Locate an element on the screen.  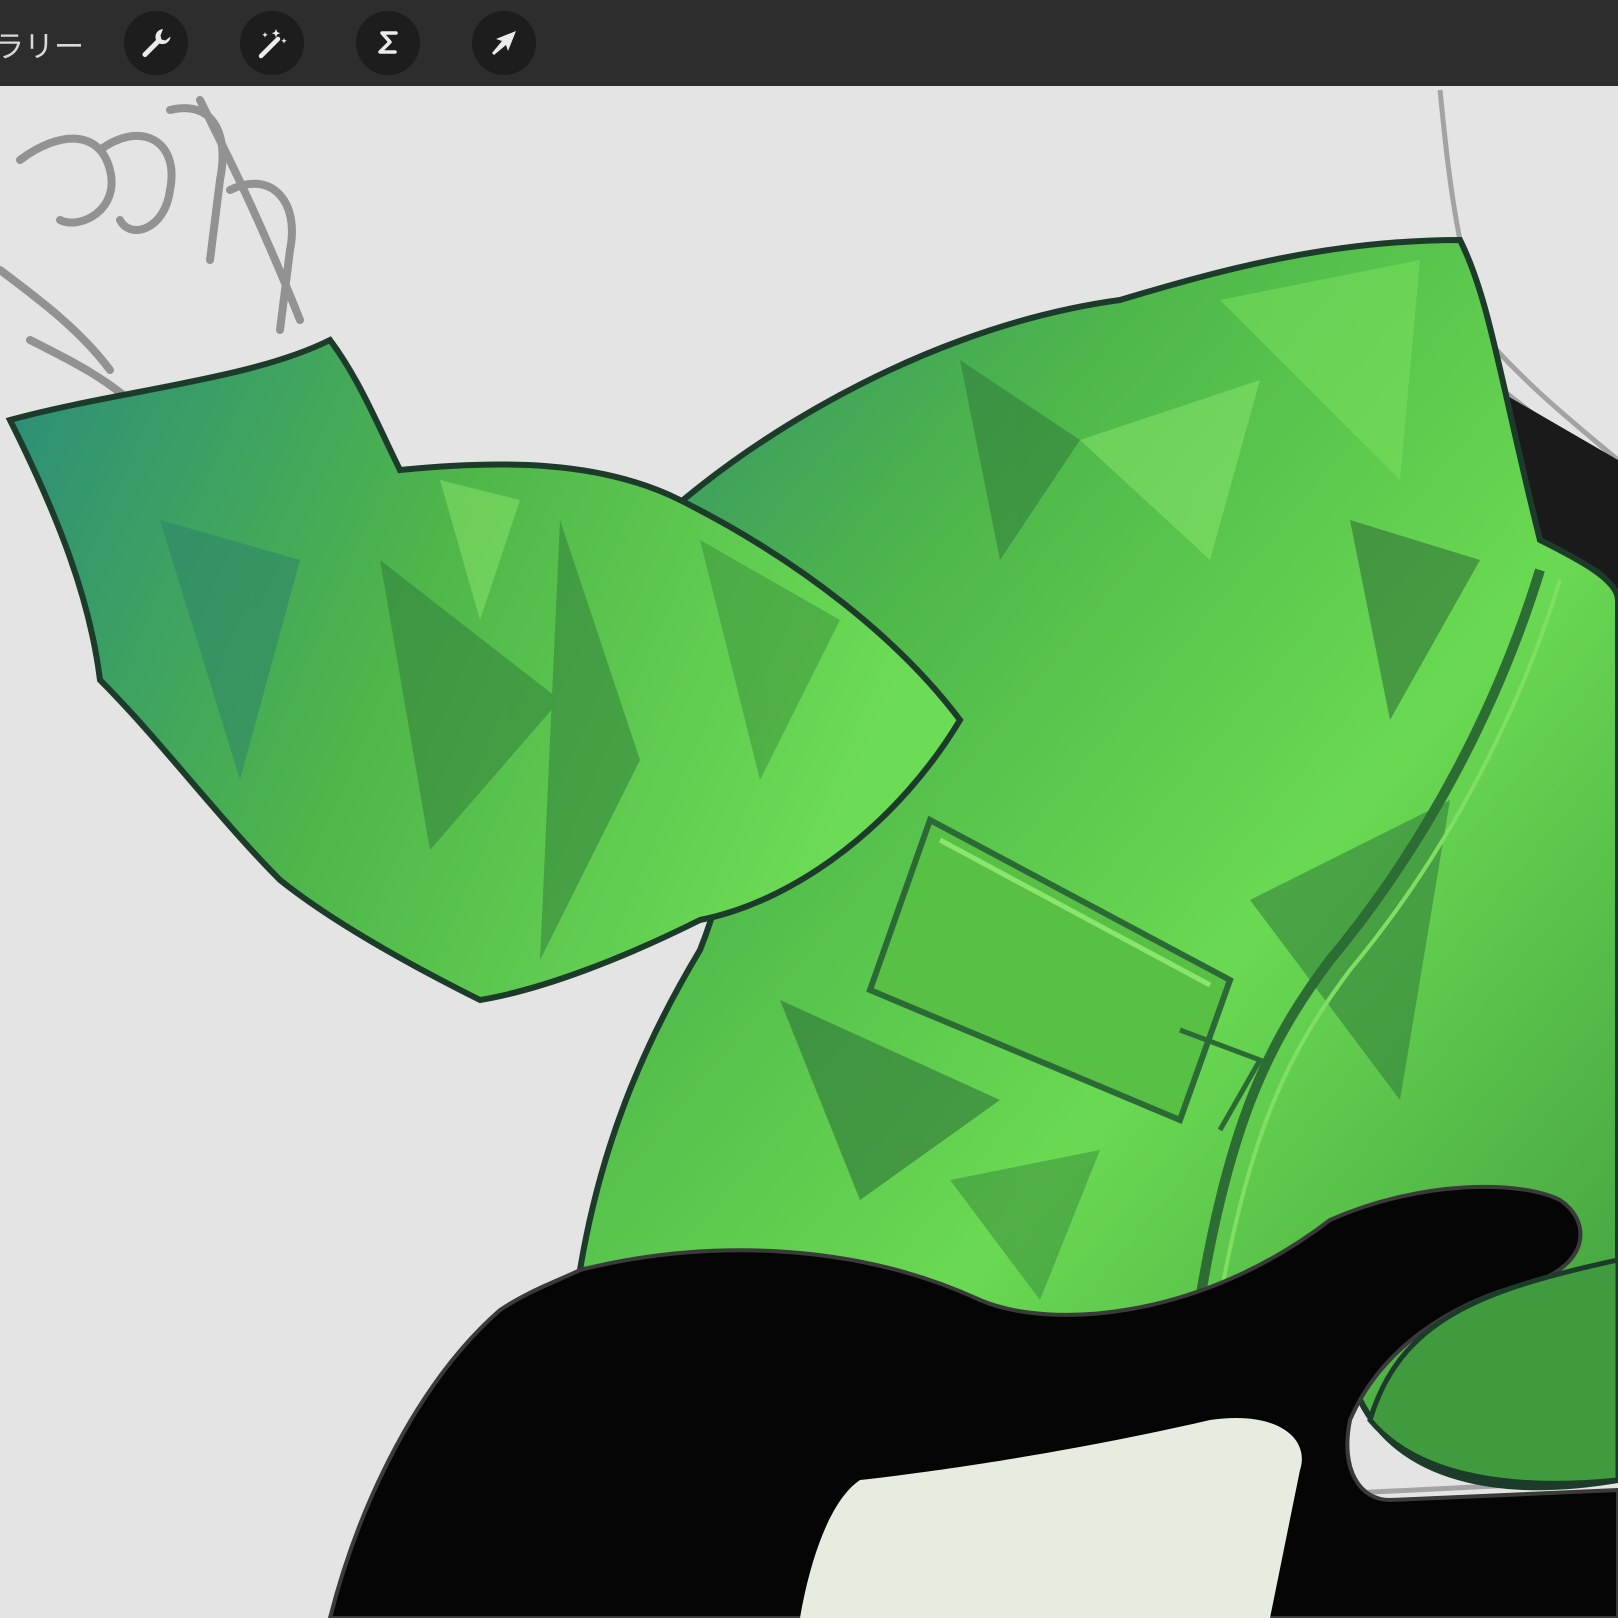
selection-button is located at coordinates (388, 43).